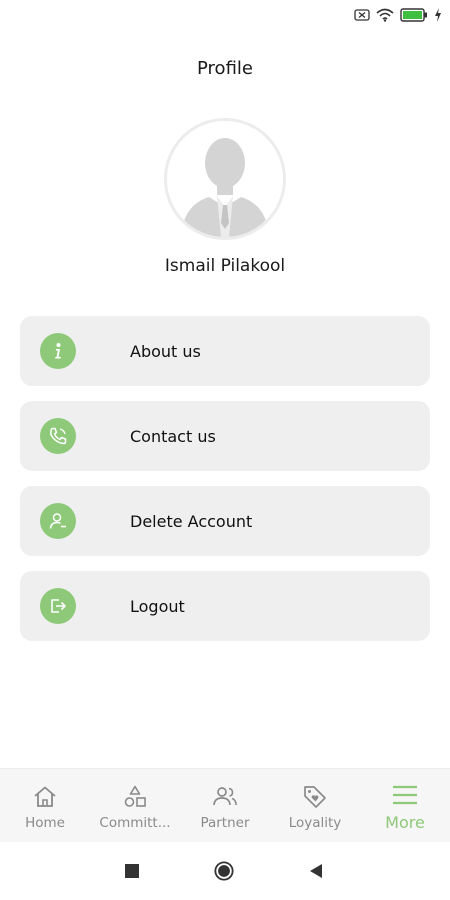  Describe the element at coordinates (315, 822) in the screenshot. I see `nav-label-loyality: Loyality` at that location.